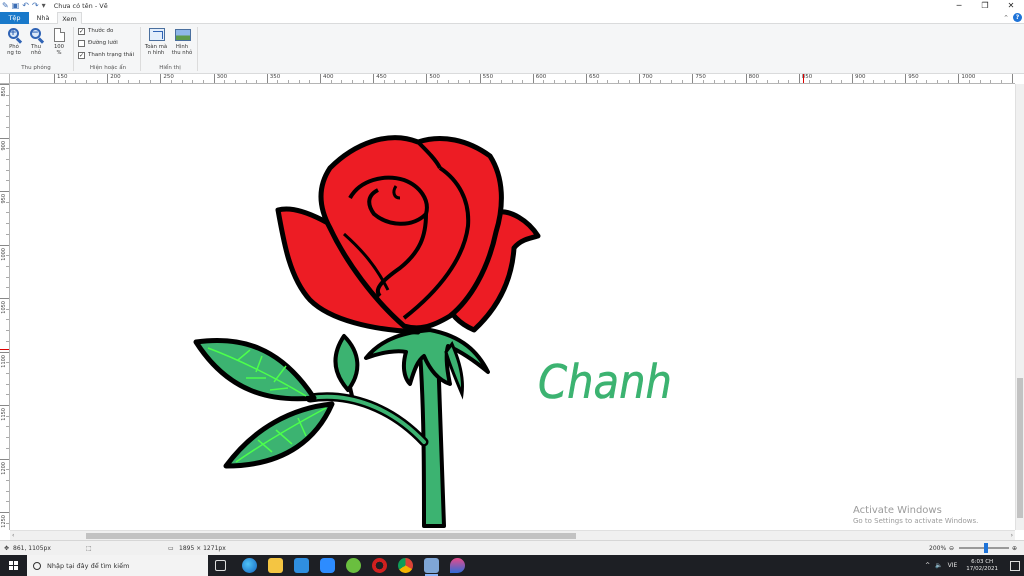  I want to click on zoom-slider, so click(984, 548).